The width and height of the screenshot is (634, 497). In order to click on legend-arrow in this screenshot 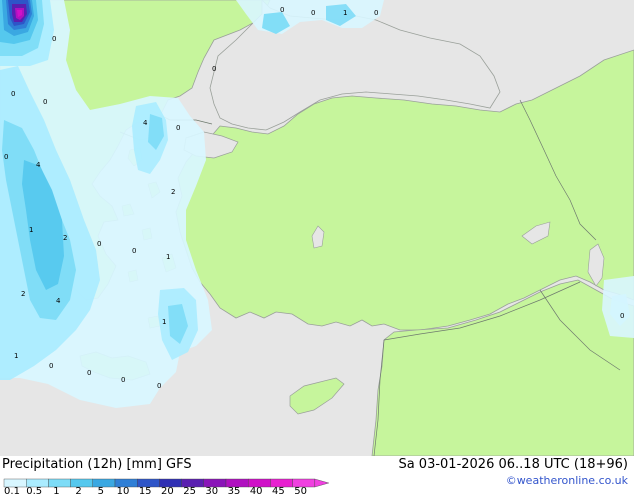, I will do `click(322, 483)`.